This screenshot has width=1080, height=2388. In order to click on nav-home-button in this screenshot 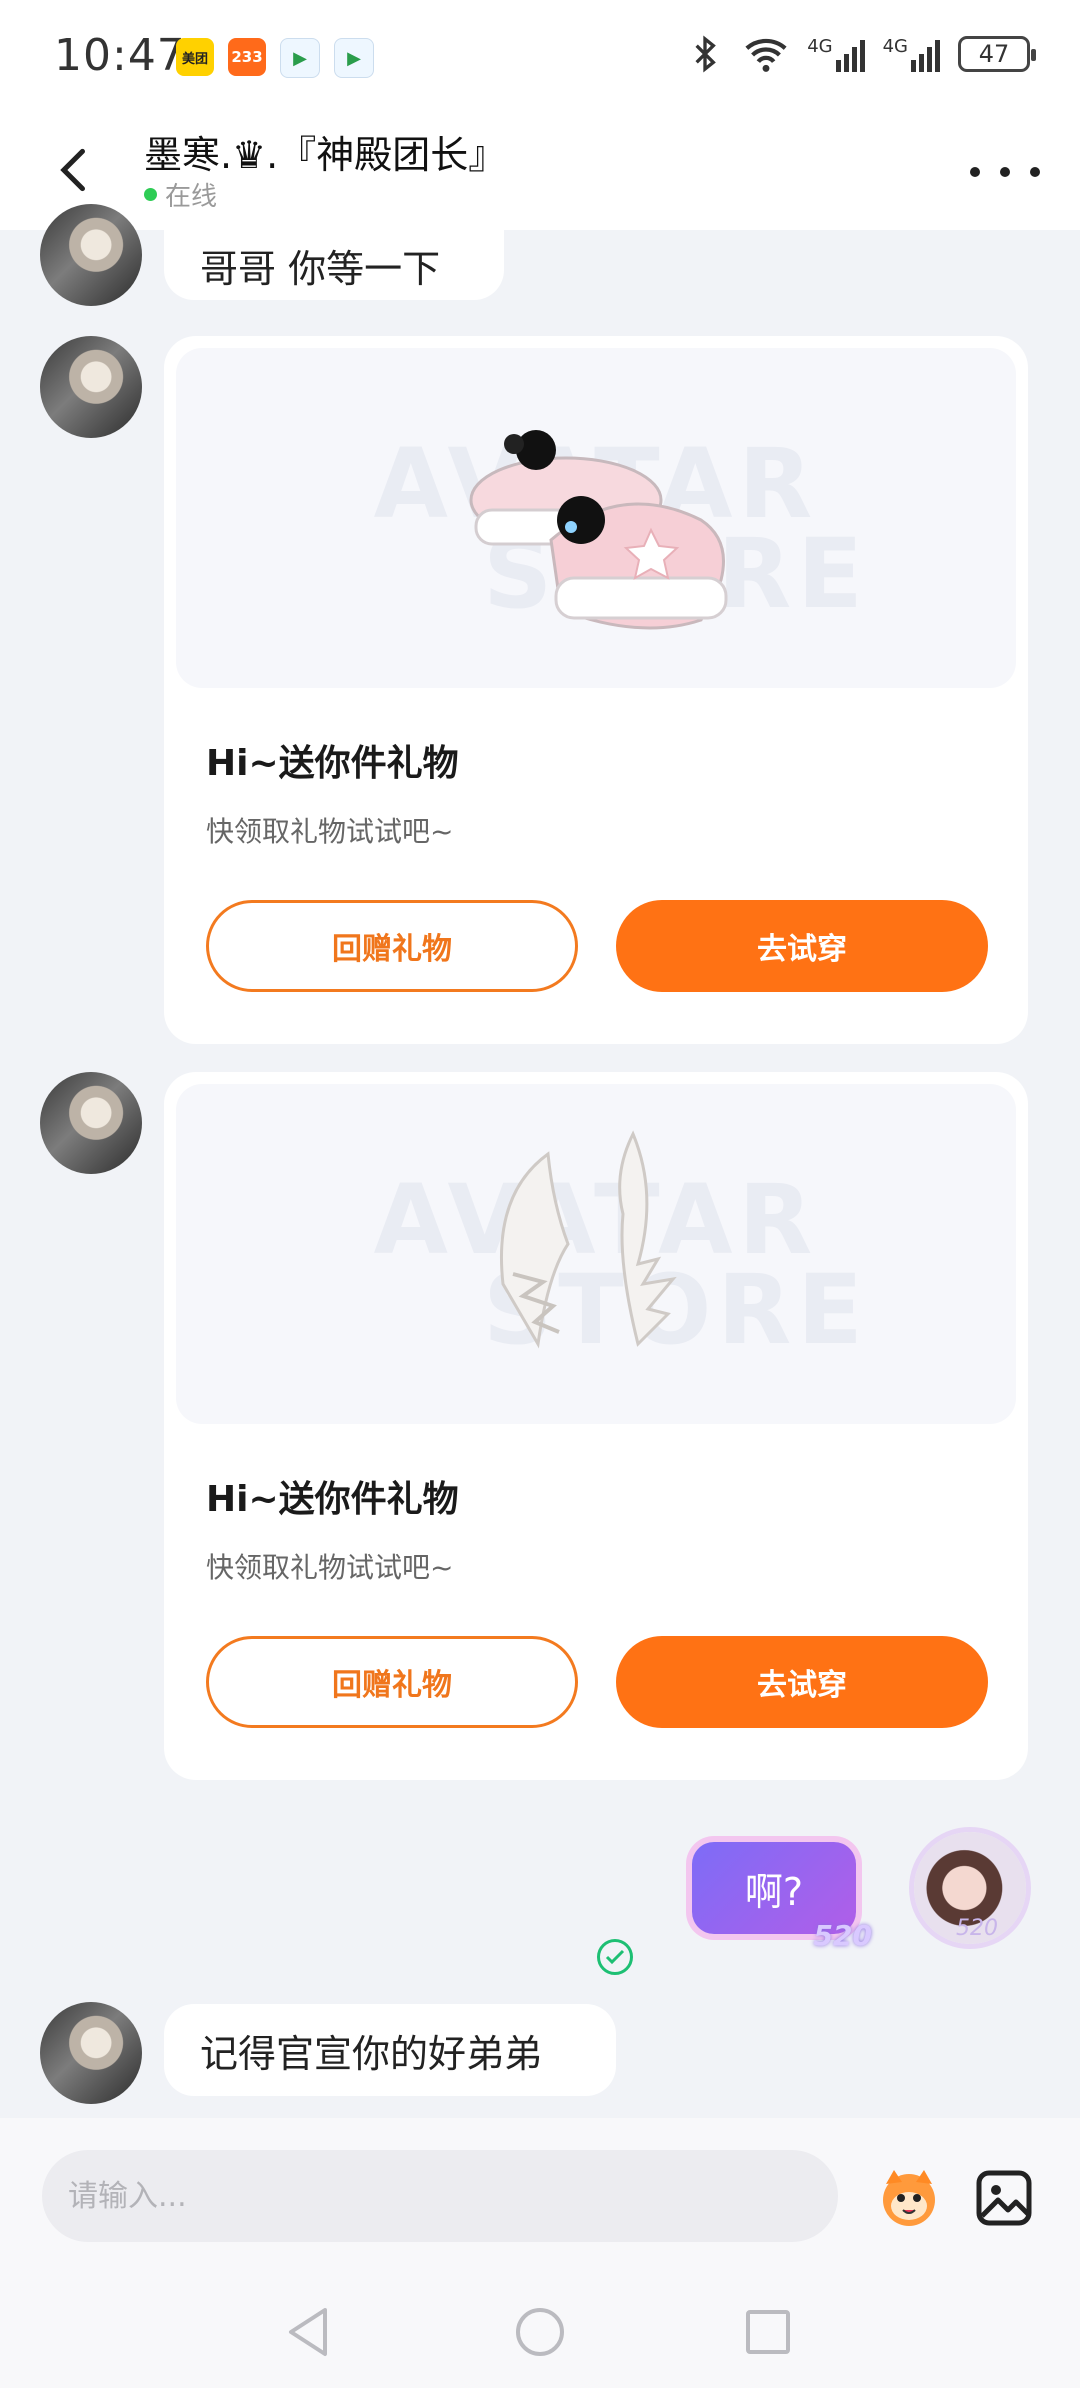, I will do `click(540, 2332)`.